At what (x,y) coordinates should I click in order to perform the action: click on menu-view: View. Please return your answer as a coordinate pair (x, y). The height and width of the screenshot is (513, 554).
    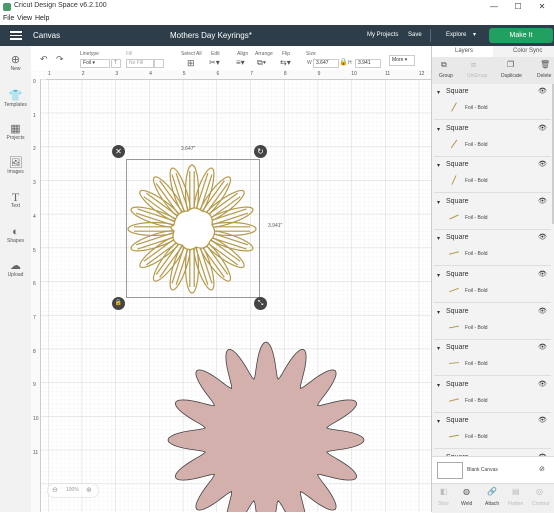
    Looking at the image, I should click on (24, 18).